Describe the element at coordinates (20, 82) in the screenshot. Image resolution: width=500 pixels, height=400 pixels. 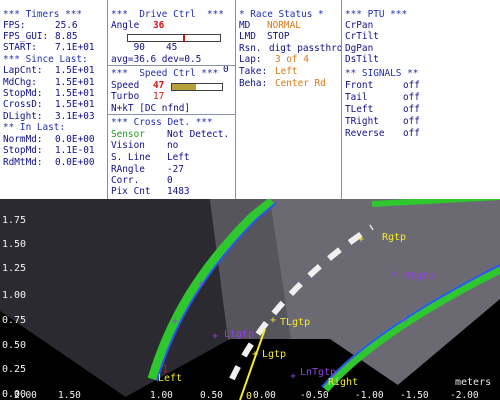
I see `mdchg-label: MdChg:` at that location.